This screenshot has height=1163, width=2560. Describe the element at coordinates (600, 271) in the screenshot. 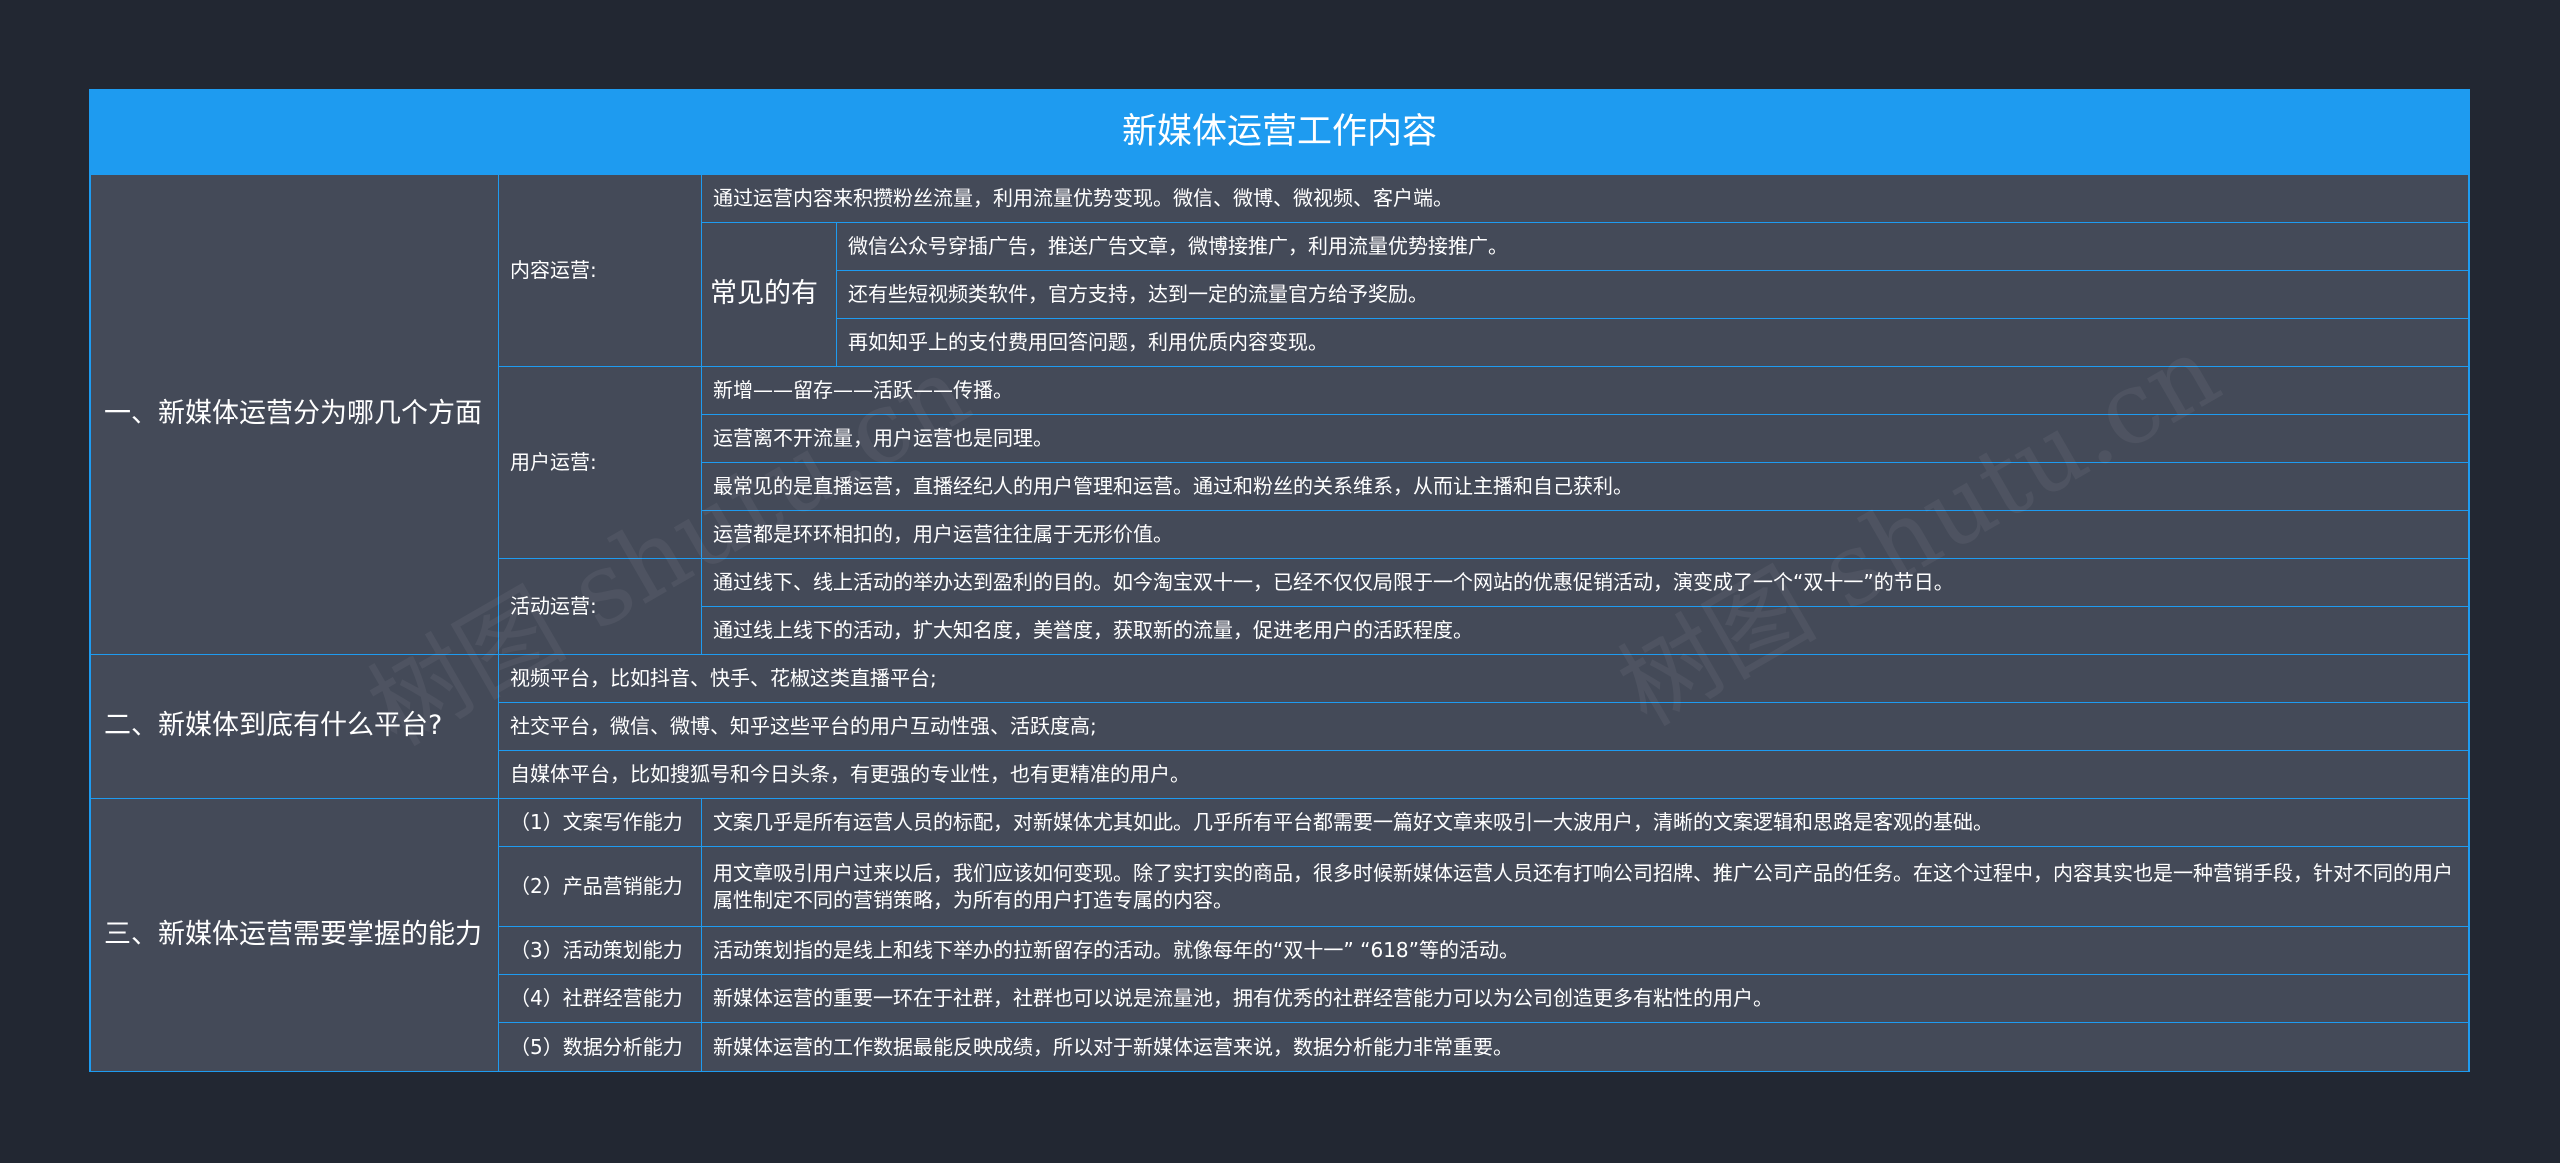

I see `group-content-ops: 内容运营:` at that location.